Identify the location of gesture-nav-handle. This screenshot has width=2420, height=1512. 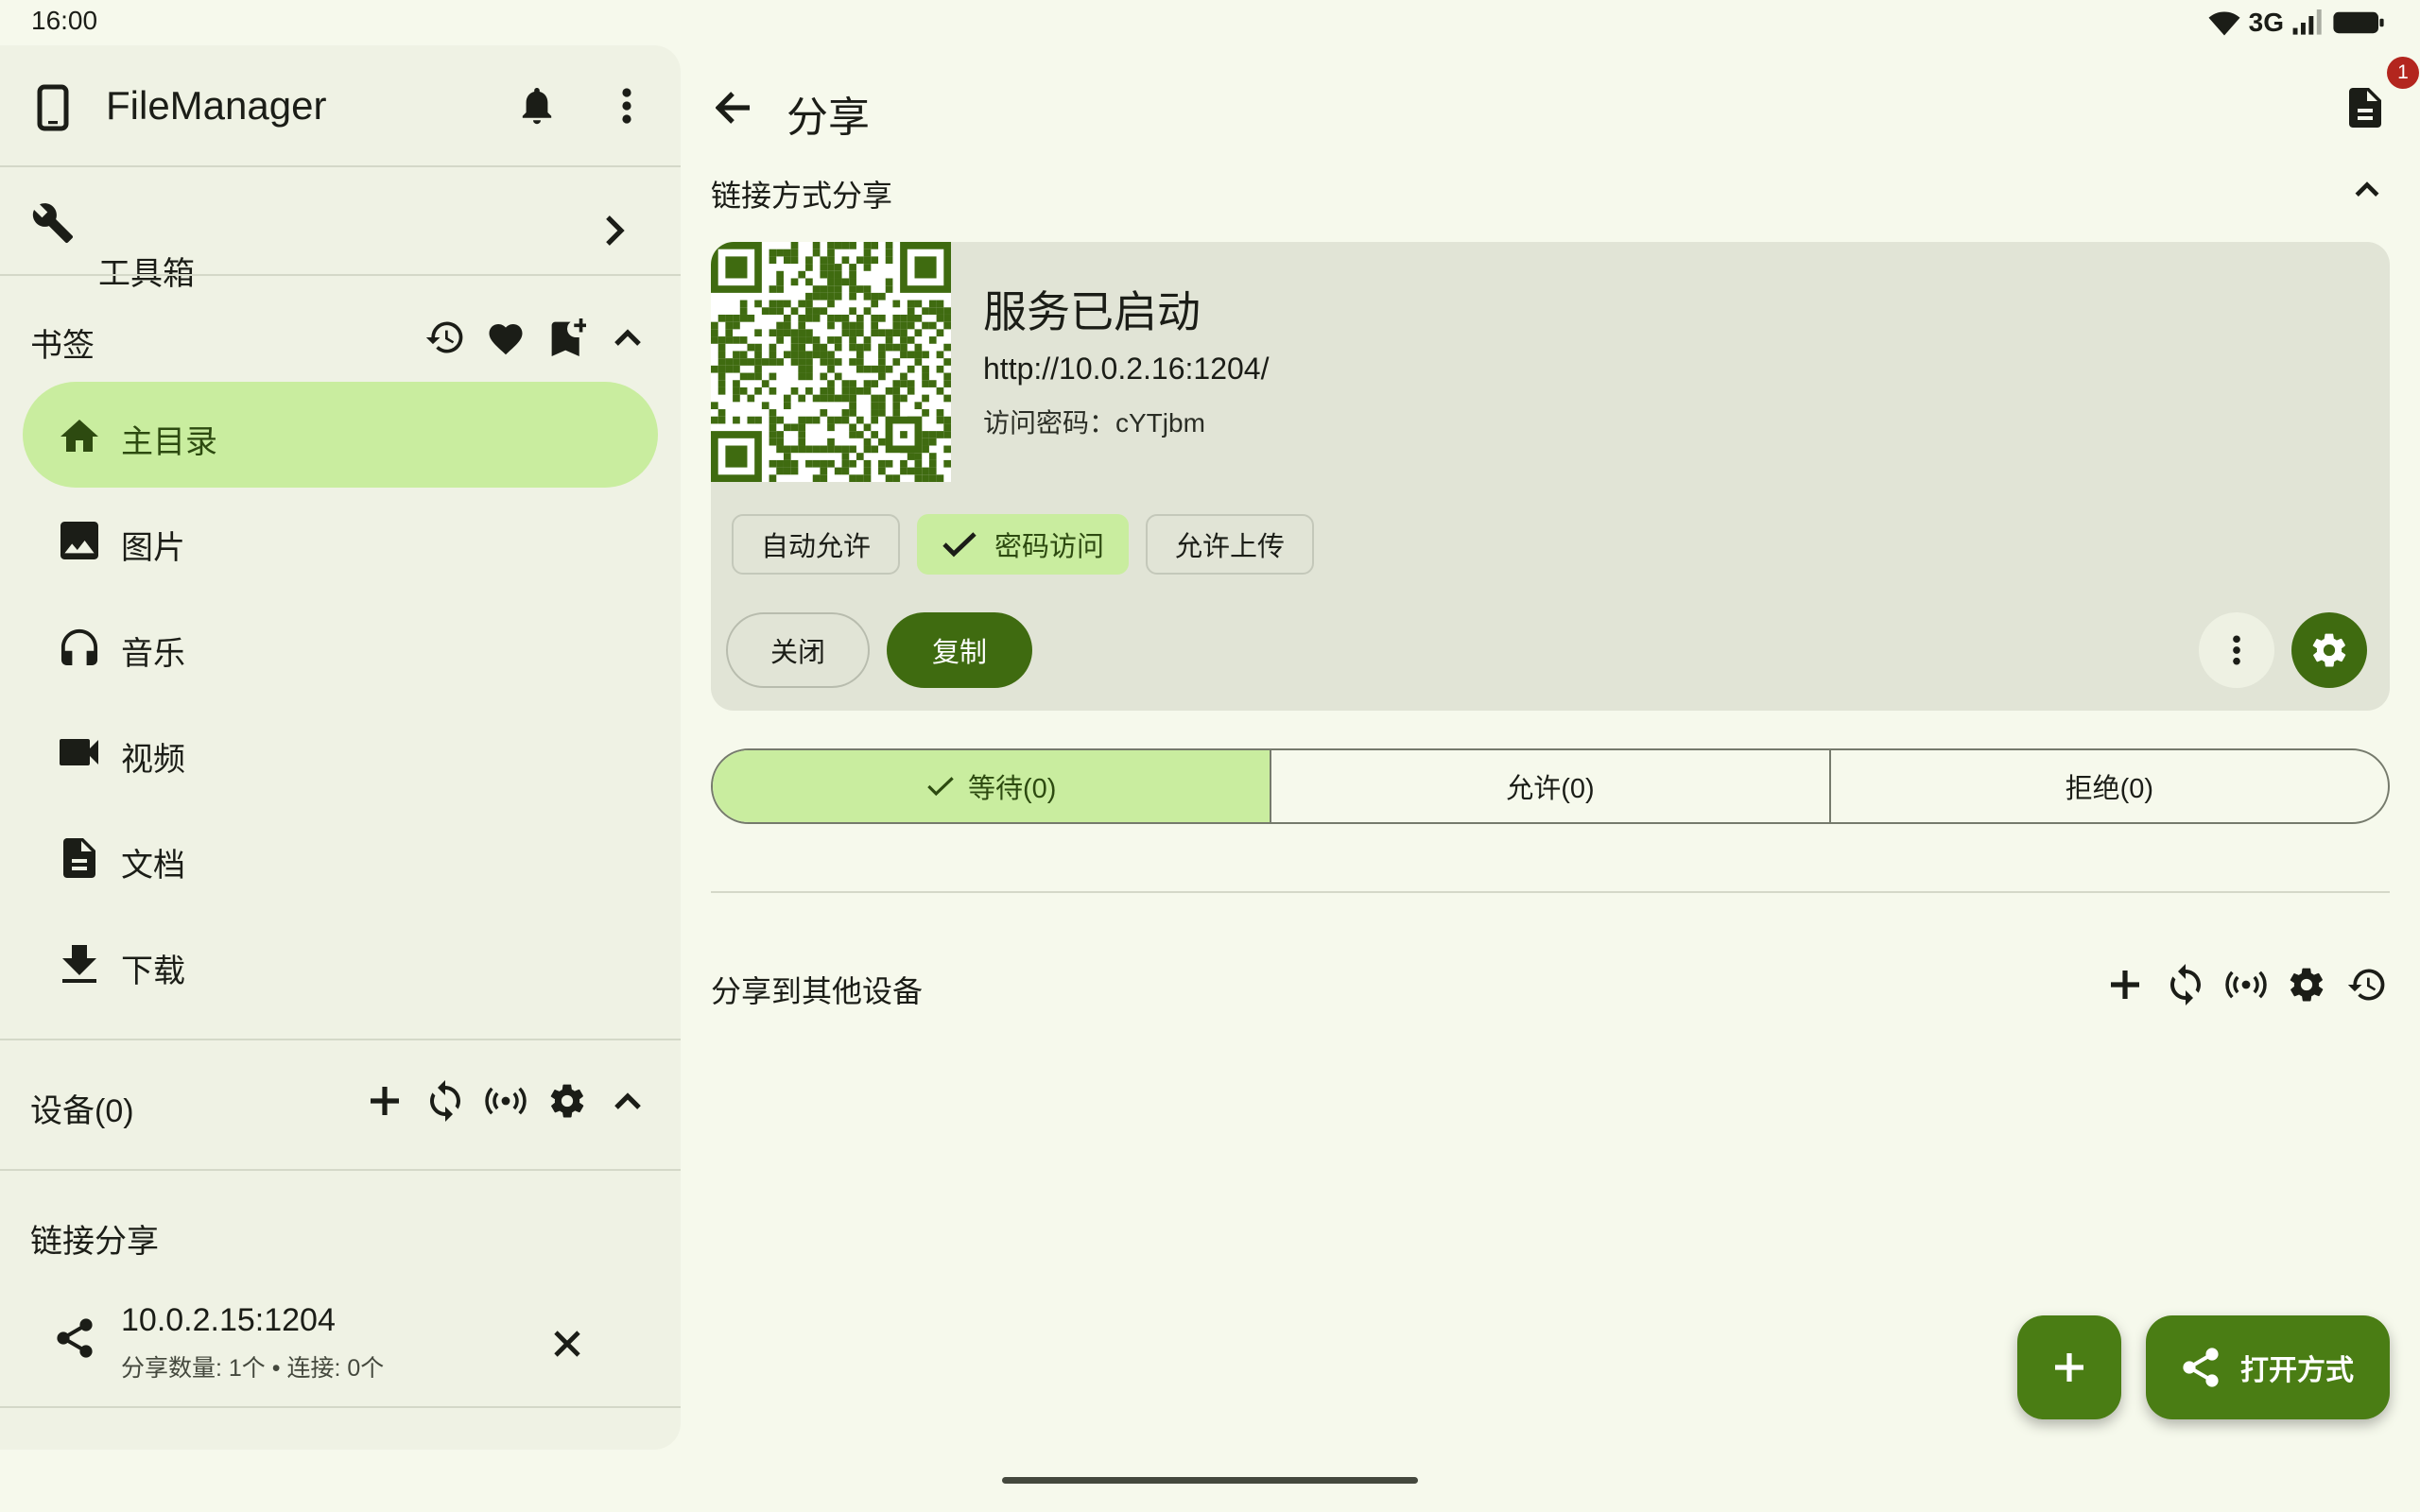
(1210, 1480).